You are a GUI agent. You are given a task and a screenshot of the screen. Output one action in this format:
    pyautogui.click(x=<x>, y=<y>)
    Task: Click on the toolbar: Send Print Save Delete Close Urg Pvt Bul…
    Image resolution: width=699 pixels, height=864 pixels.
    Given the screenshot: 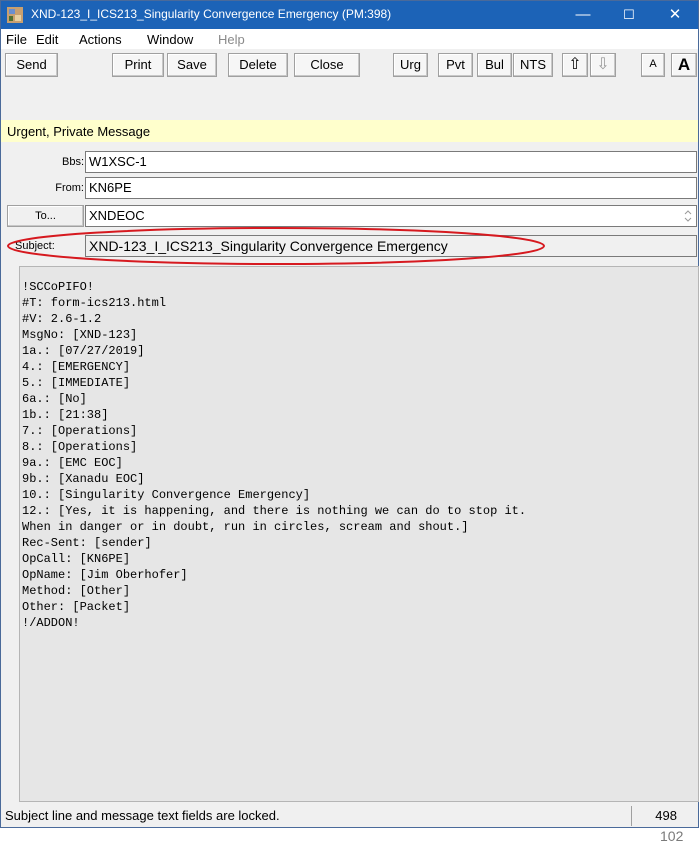 What is the action you would take?
    pyautogui.click(x=349, y=64)
    